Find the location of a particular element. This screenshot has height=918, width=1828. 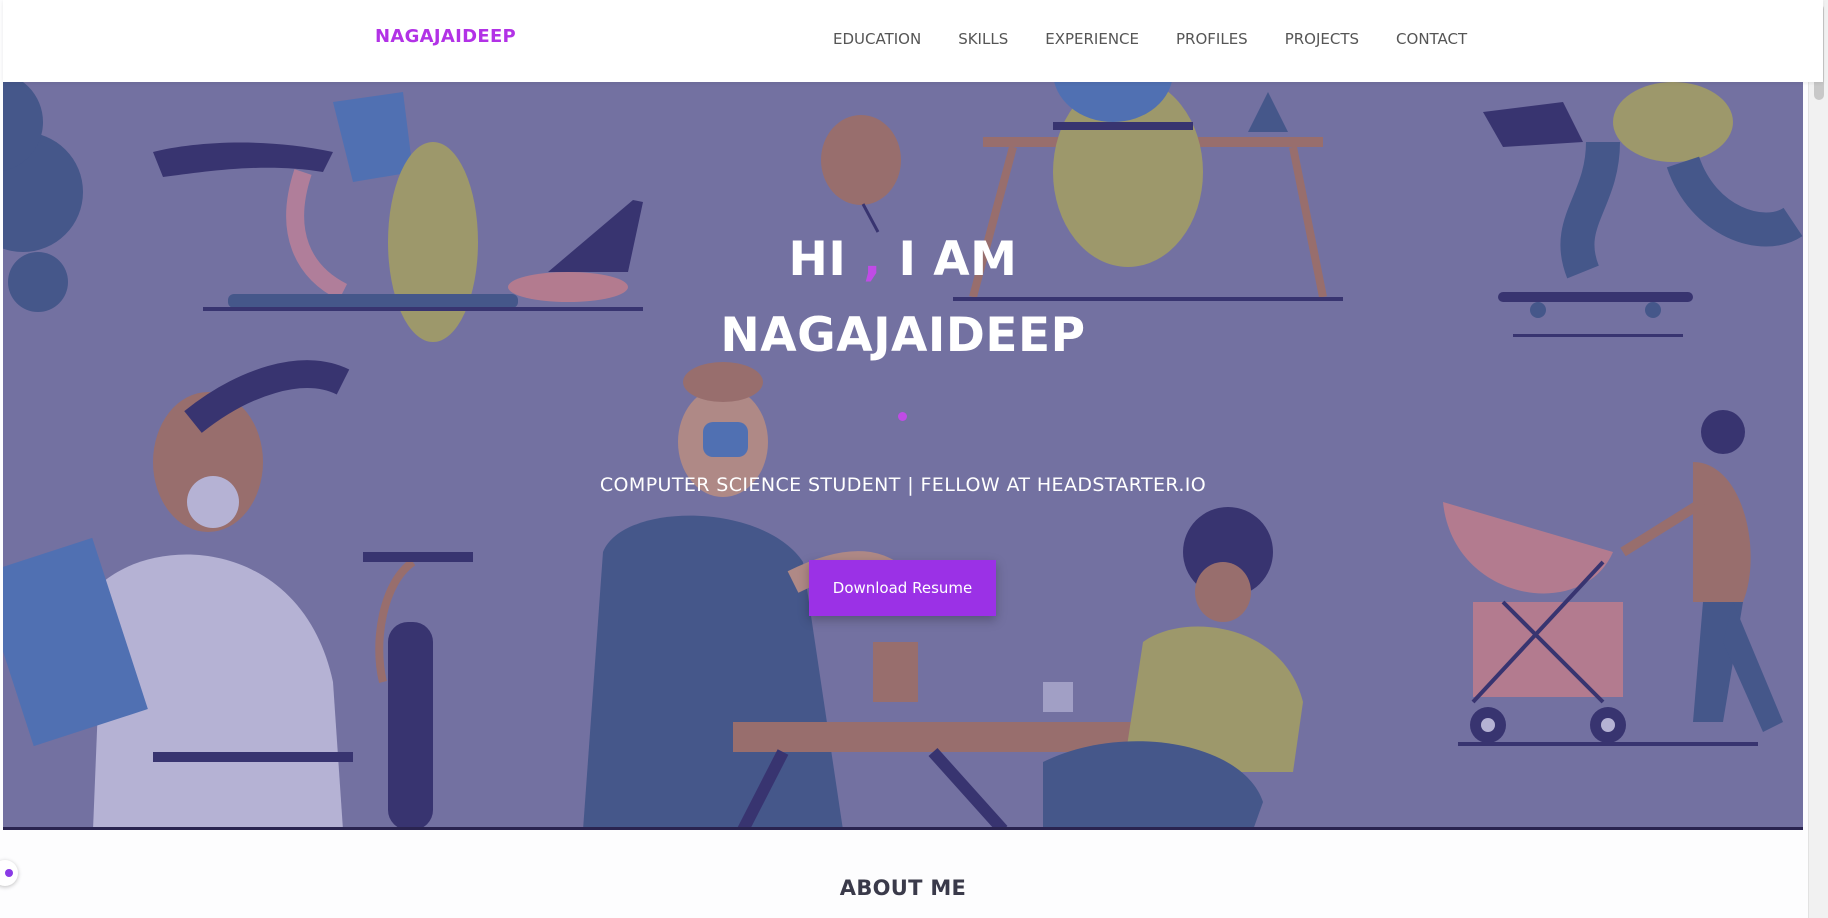

hero-comma: , is located at coordinates (872, 259).